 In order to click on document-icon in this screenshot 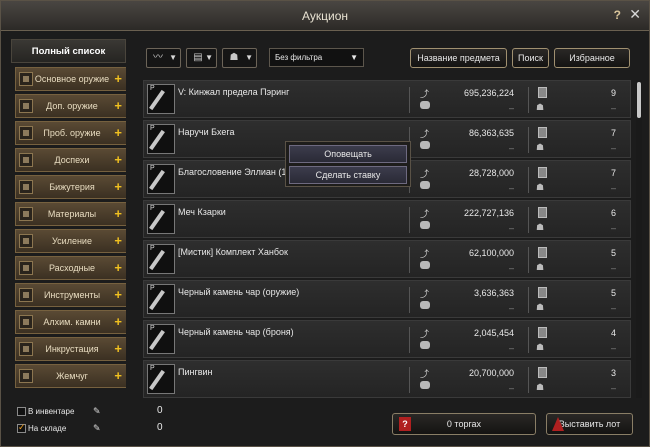, I will do `click(542, 292)`.